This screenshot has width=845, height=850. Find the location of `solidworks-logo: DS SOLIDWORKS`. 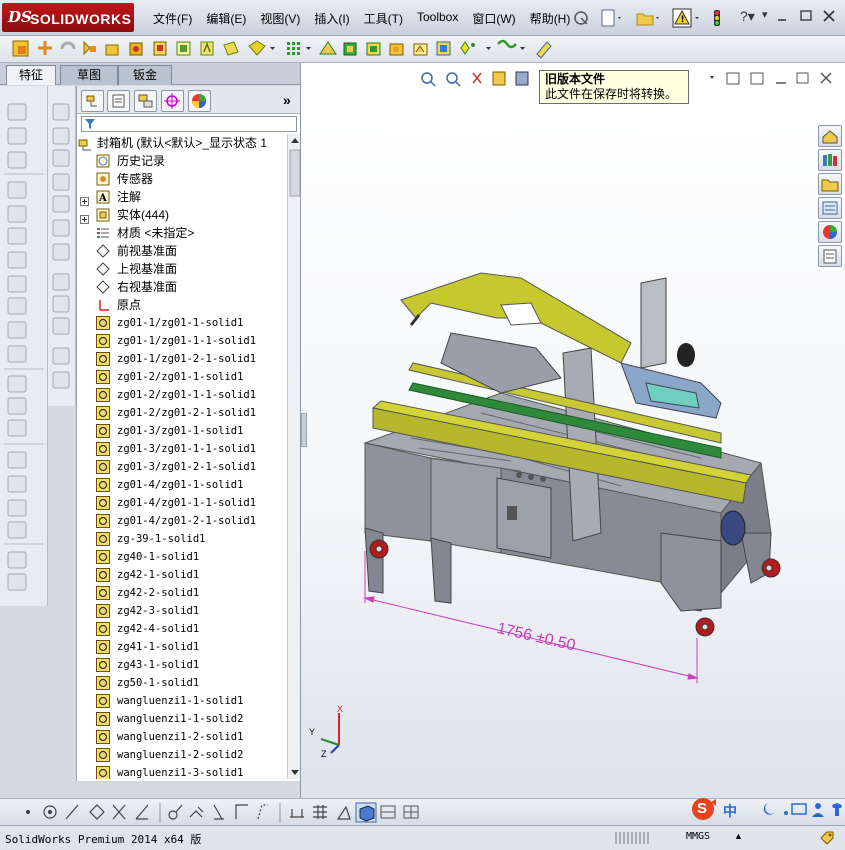

solidworks-logo: DS SOLIDWORKS is located at coordinates (68, 17).